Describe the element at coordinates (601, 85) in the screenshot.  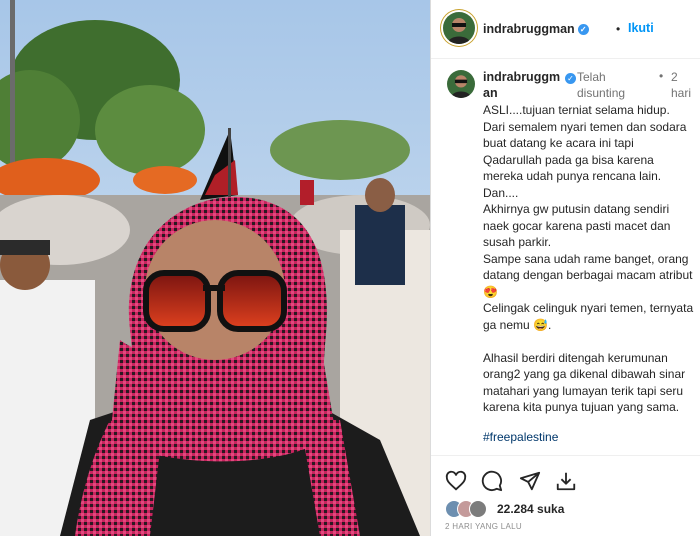
I see `edited-label: Telah disunting` at that location.